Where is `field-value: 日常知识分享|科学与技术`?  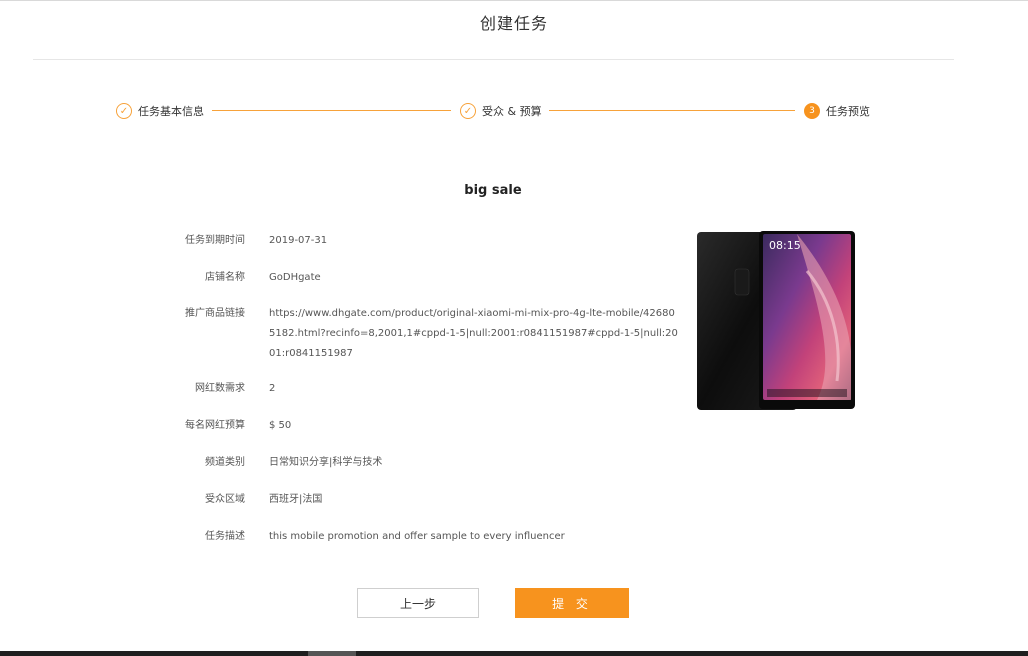 field-value: 日常知识分享|科学与技术 is located at coordinates (326, 462).